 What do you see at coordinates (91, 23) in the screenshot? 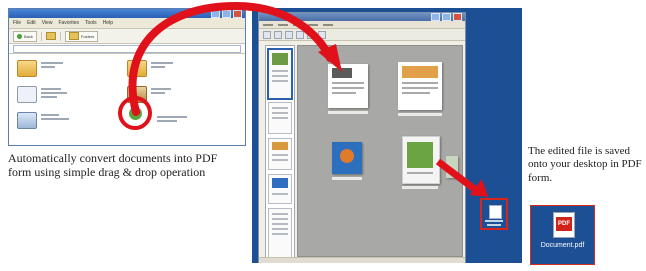
I see `menu-tools: Tools` at bounding box center [91, 23].